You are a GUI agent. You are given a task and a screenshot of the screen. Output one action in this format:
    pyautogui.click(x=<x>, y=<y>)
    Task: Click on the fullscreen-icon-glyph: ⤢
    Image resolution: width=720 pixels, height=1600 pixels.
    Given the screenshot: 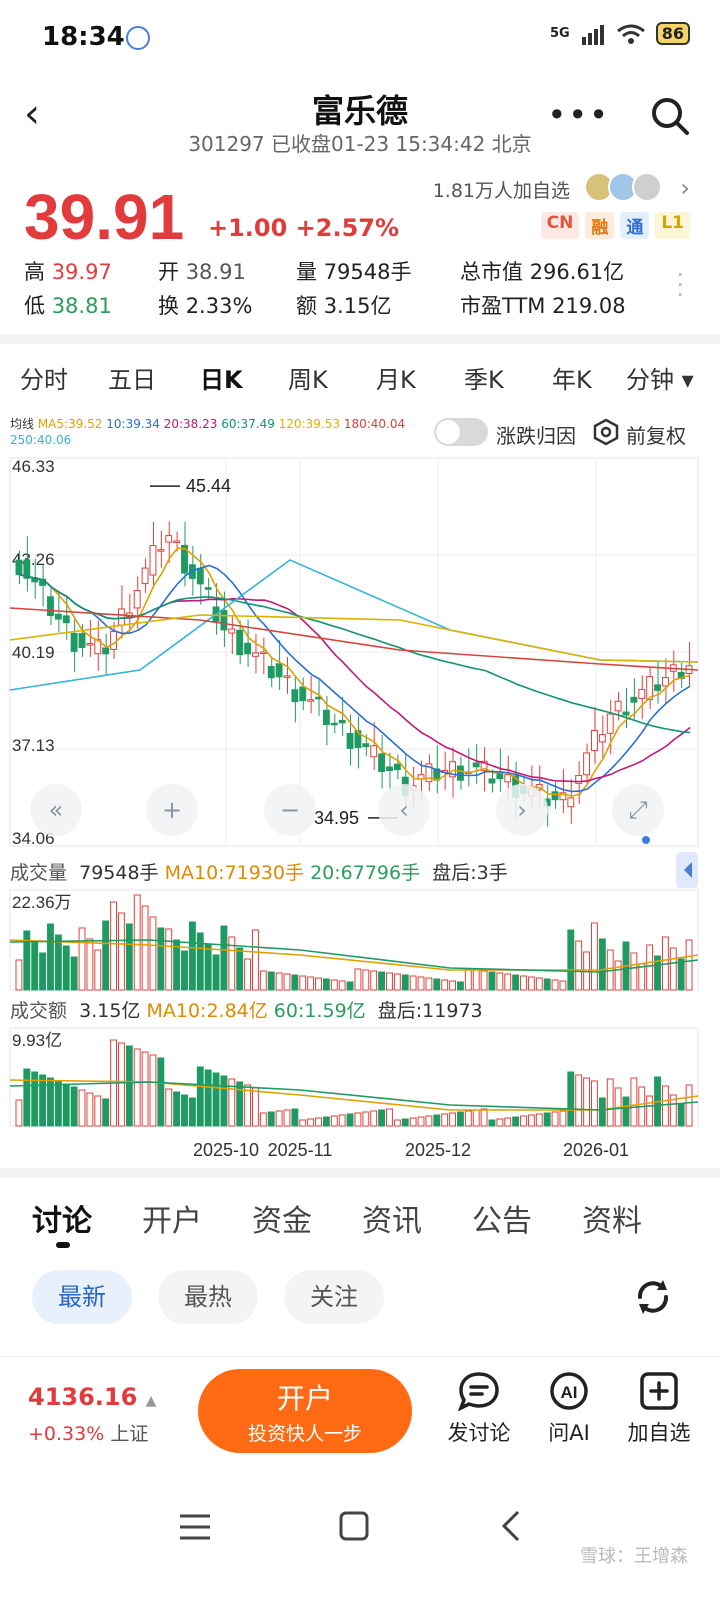 What is the action you would take?
    pyautogui.click(x=637, y=810)
    